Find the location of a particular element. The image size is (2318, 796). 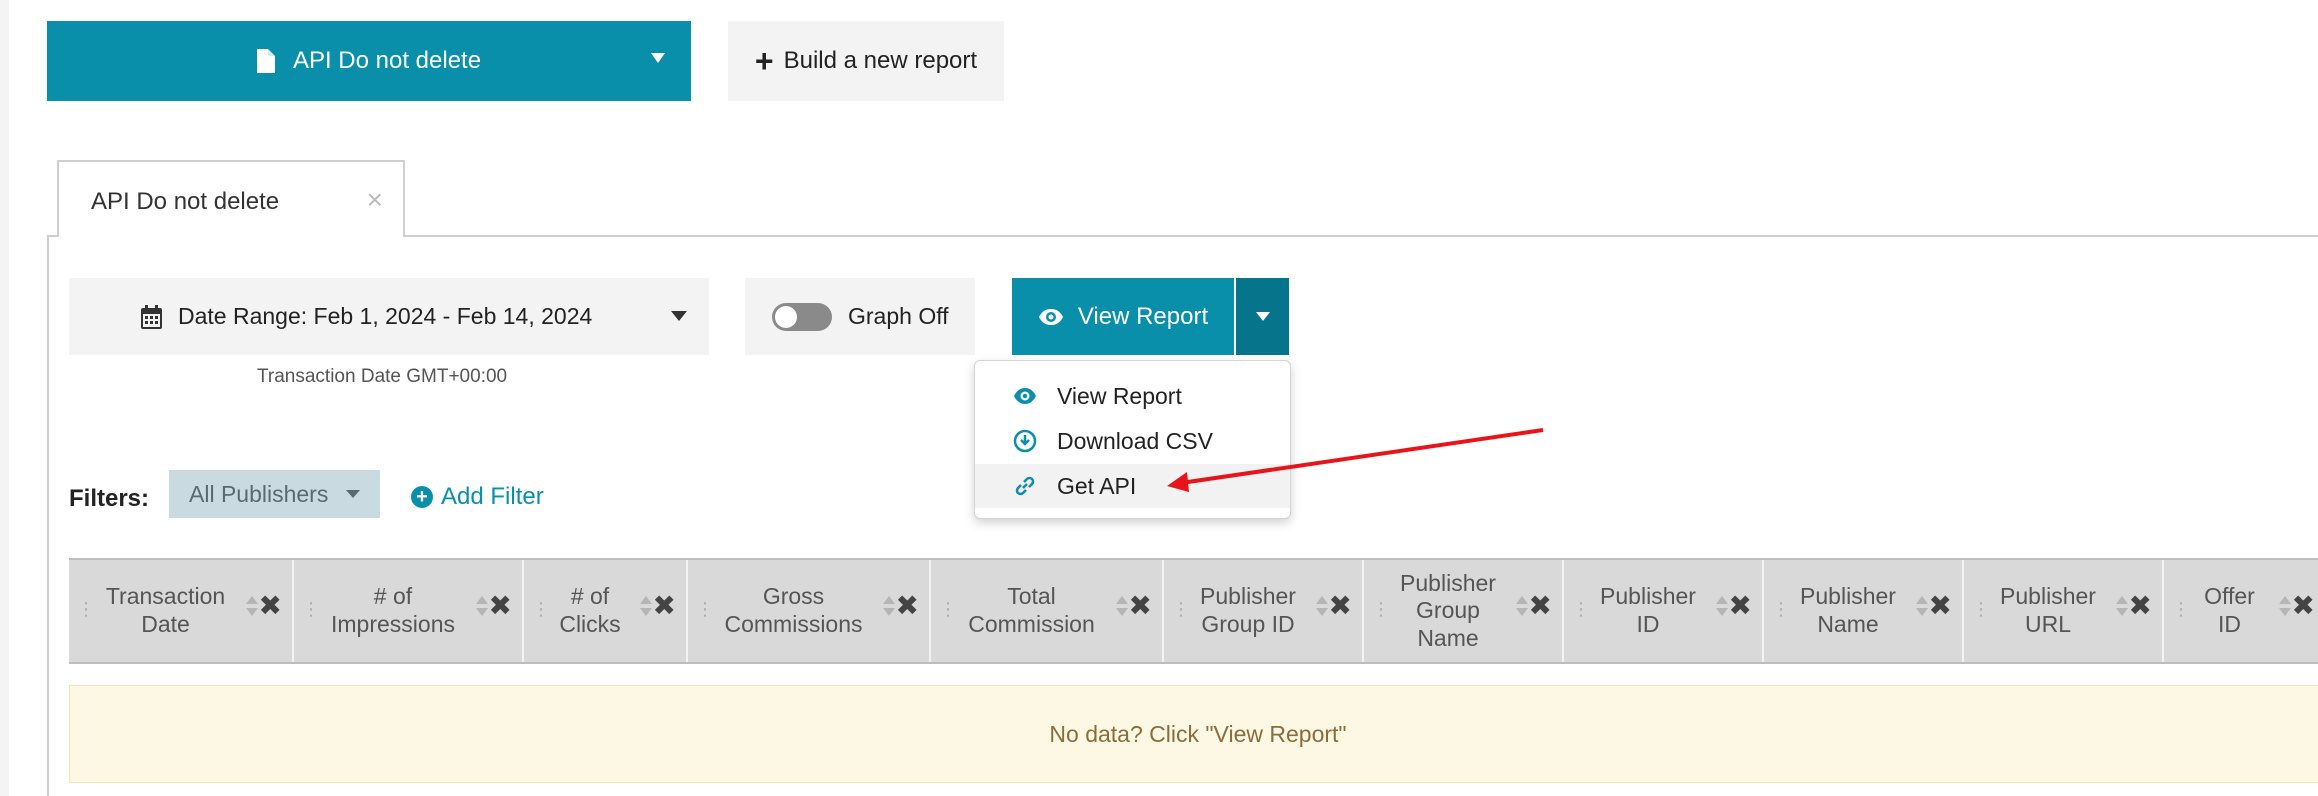

column-publisher-name: ⋮ Publisher Name ✖ is located at coordinates (1864, 611).